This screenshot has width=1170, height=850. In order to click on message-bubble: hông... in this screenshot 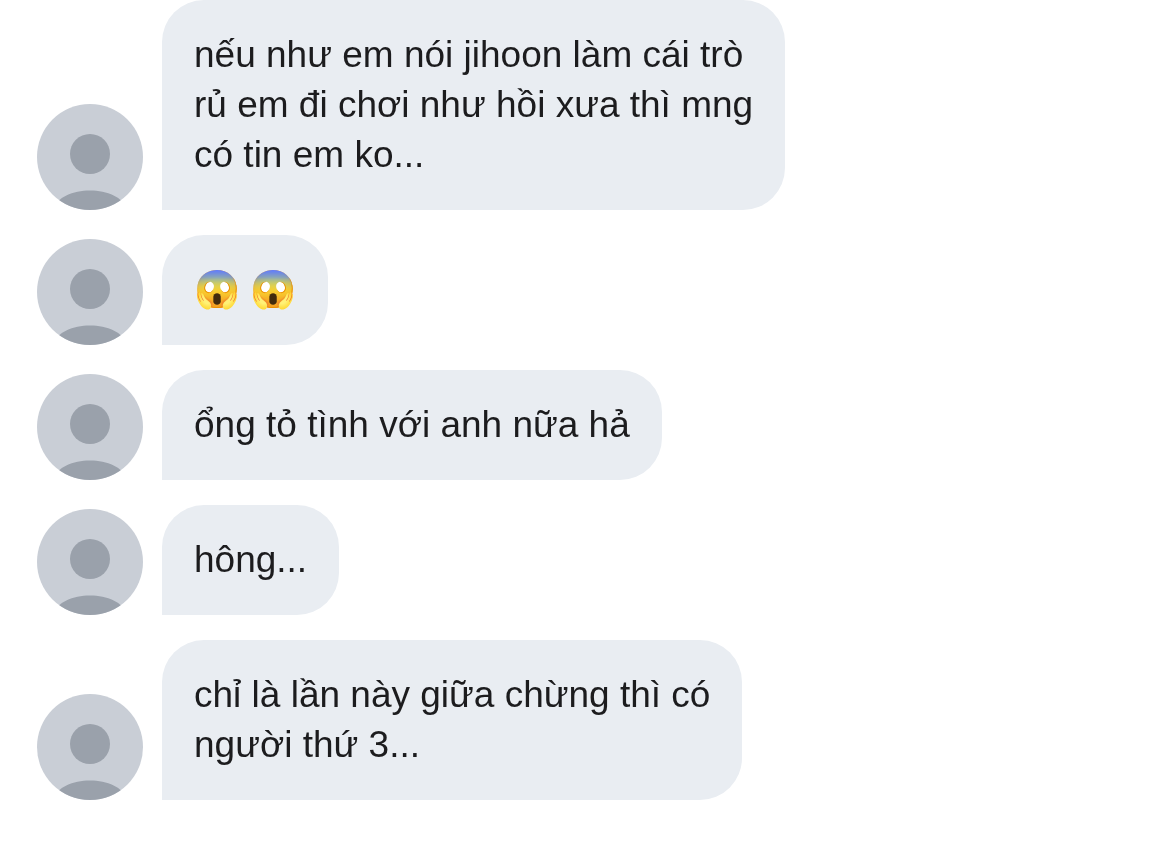, I will do `click(251, 560)`.